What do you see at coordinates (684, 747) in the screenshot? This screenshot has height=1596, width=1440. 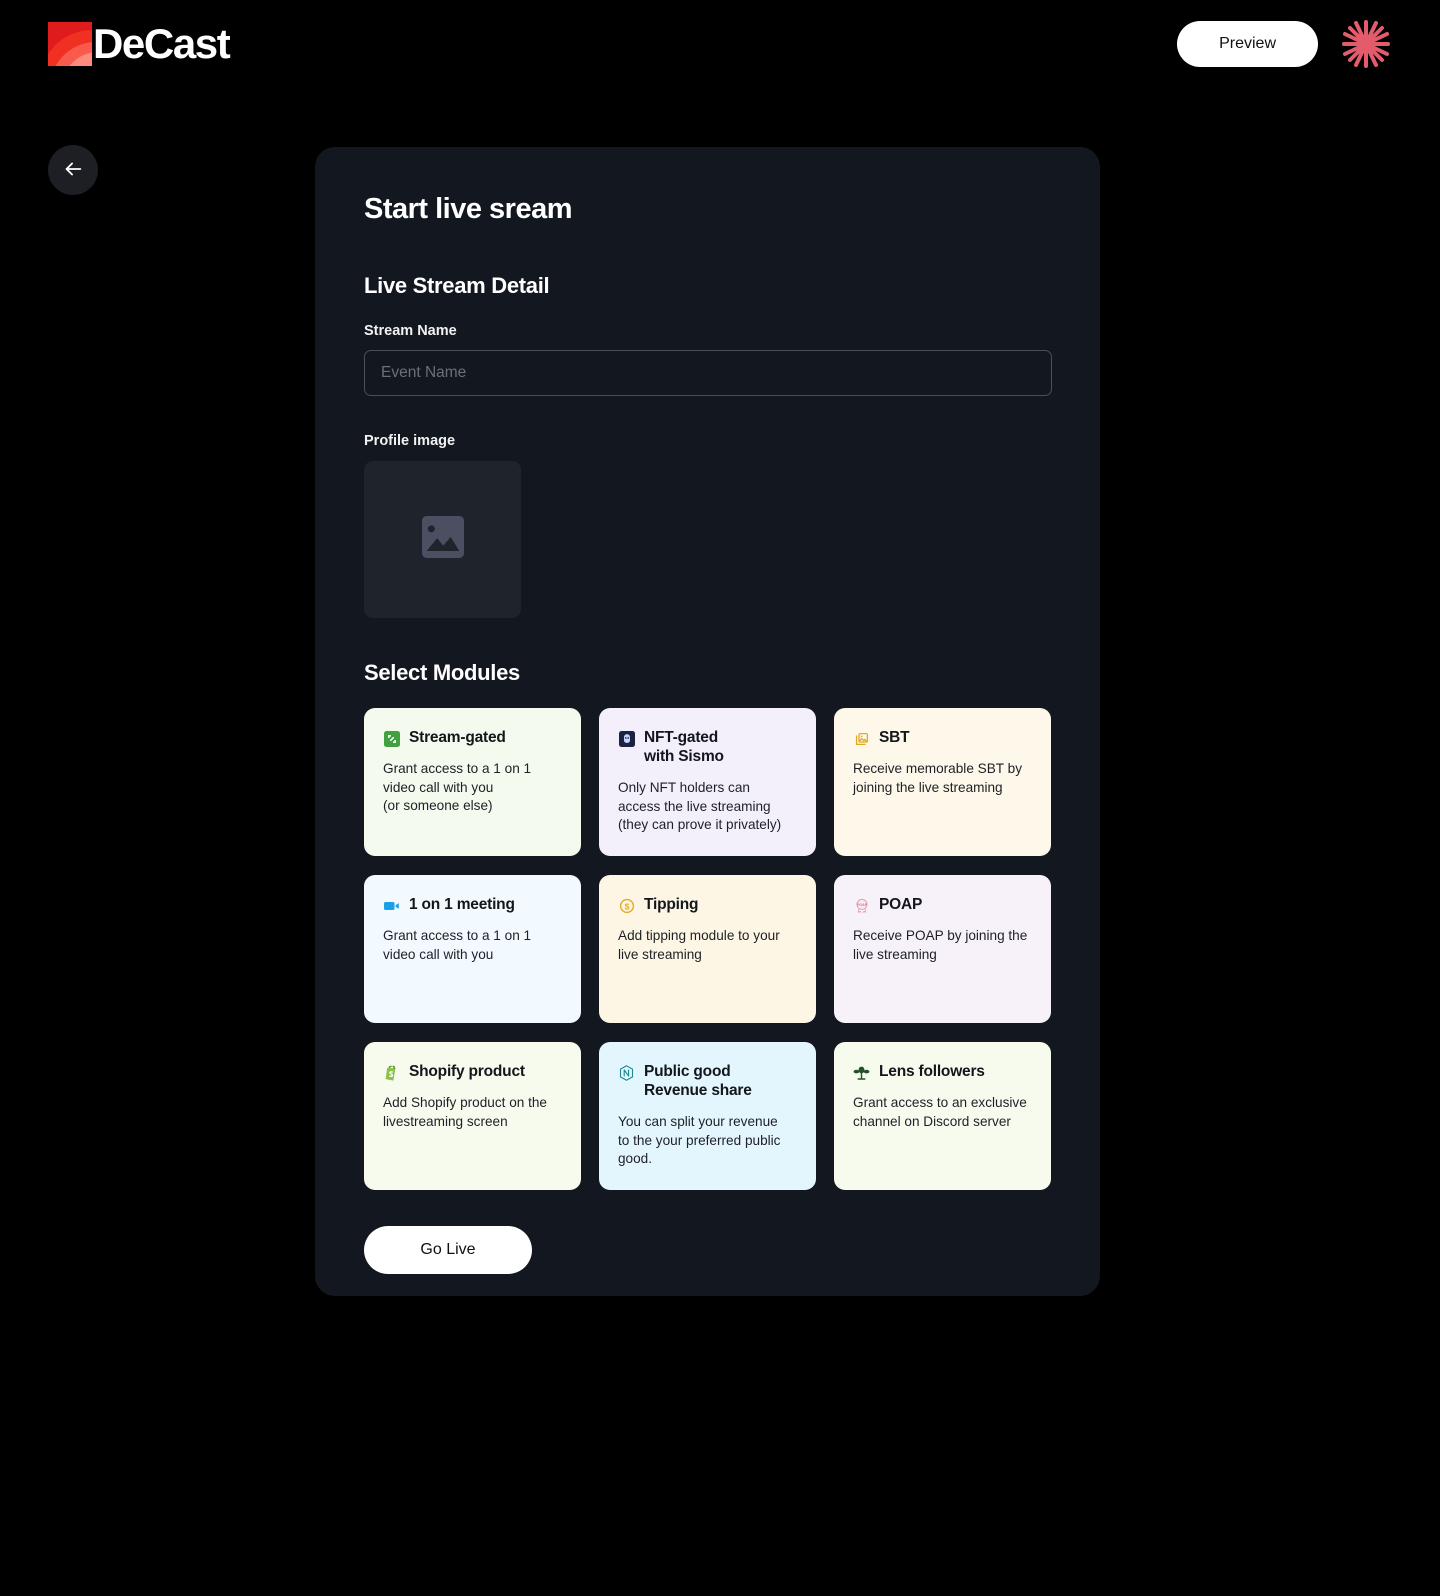 I see `module-title: NFT-gated with Sismo` at bounding box center [684, 747].